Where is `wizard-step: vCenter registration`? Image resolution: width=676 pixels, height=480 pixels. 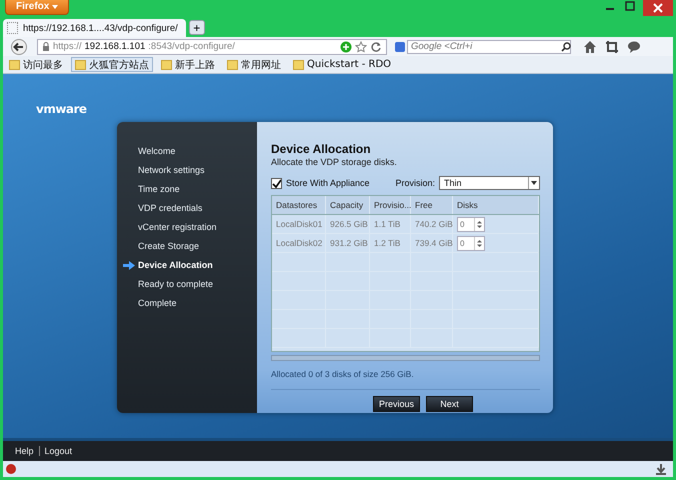
wizard-step: vCenter registration is located at coordinates (167, 227).